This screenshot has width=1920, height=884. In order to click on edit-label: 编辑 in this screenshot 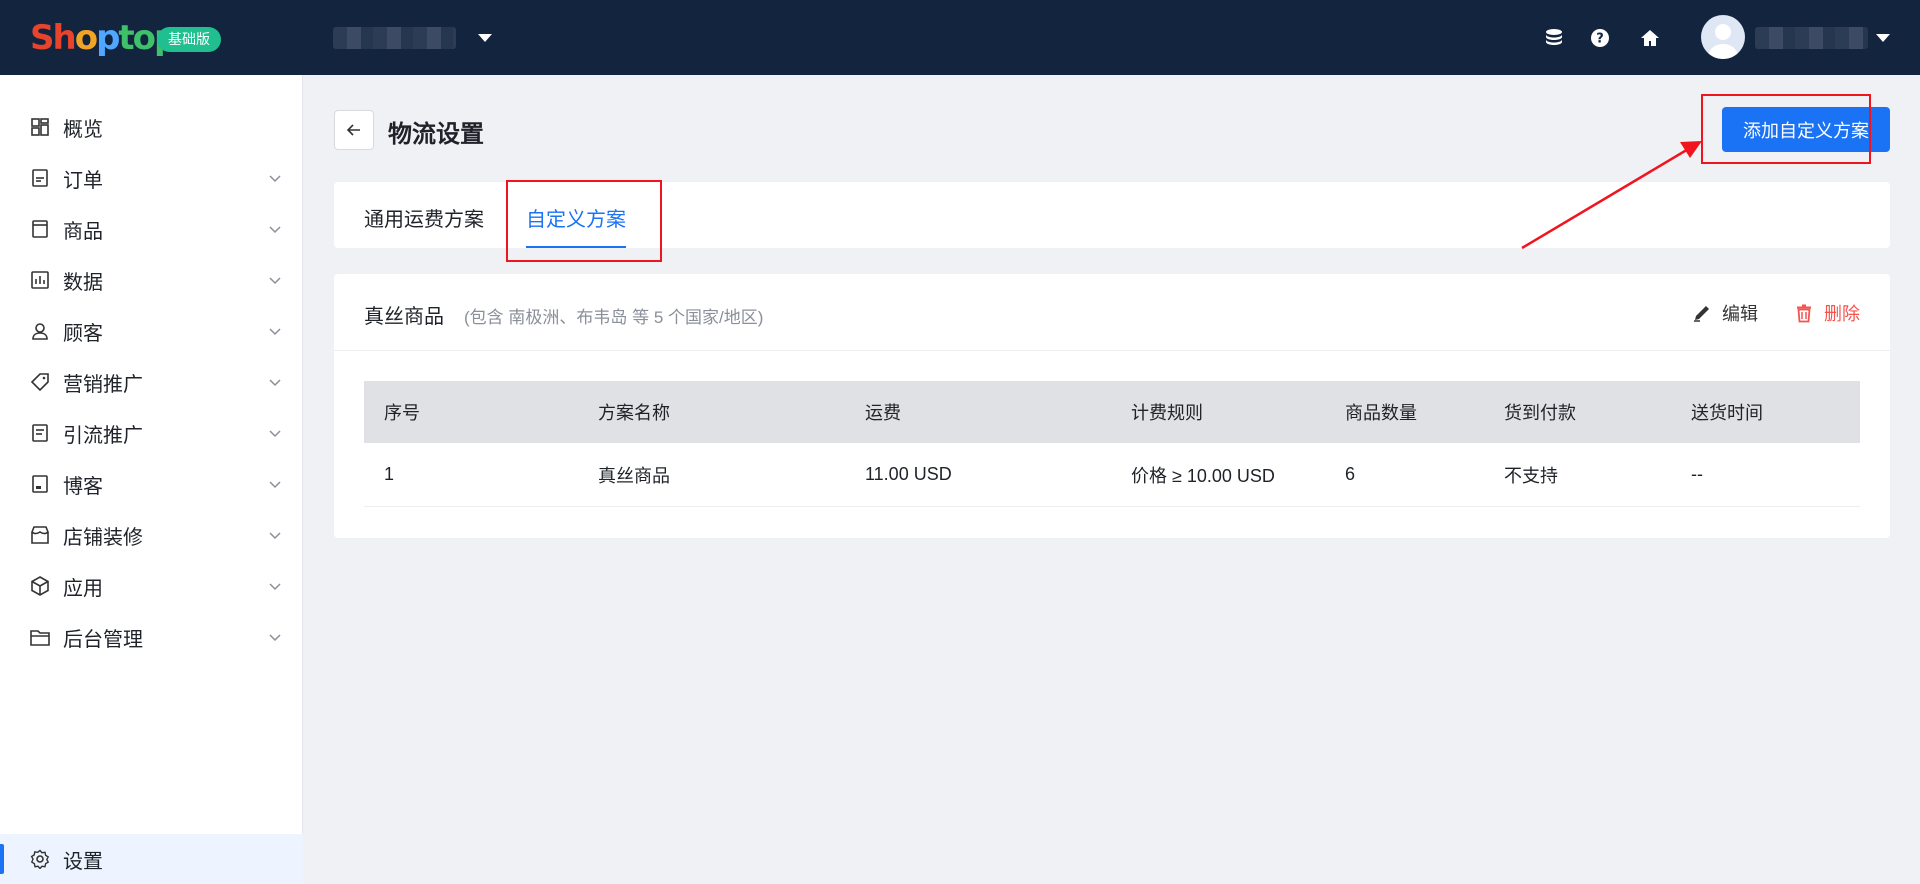, I will do `click(1740, 314)`.